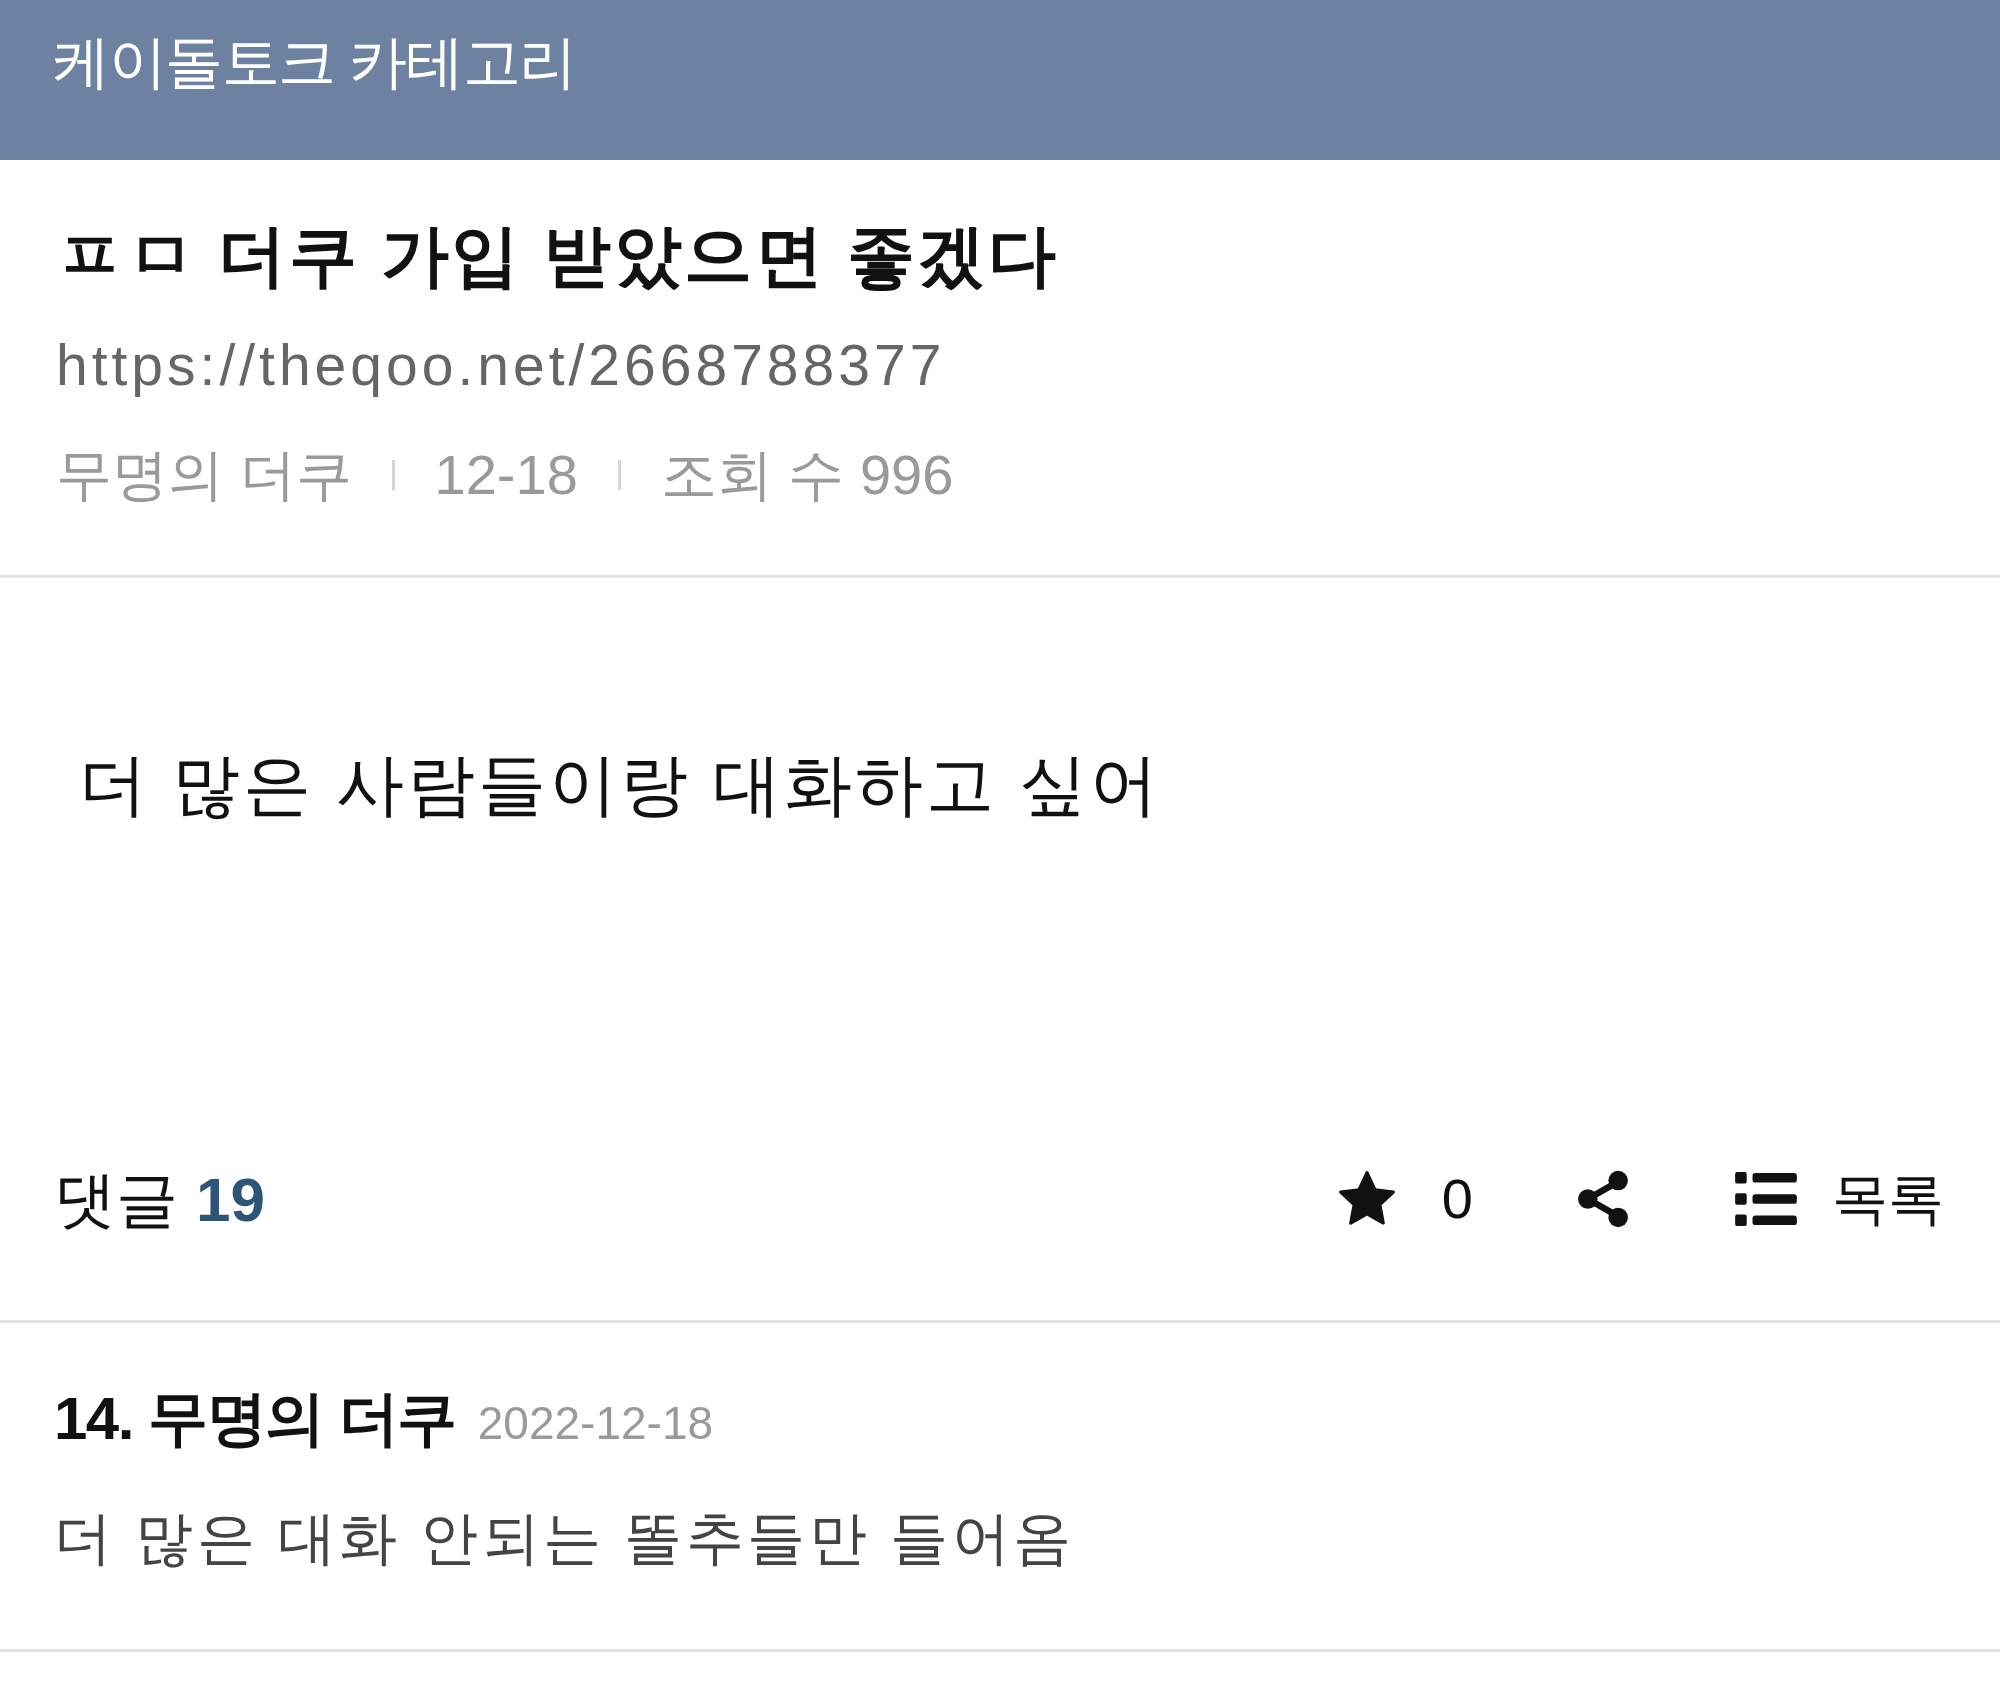 This screenshot has width=2000, height=1681. What do you see at coordinates (230, 1199) in the screenshot?
I see `comments-count: 19` at bounding box center [230, 1199].